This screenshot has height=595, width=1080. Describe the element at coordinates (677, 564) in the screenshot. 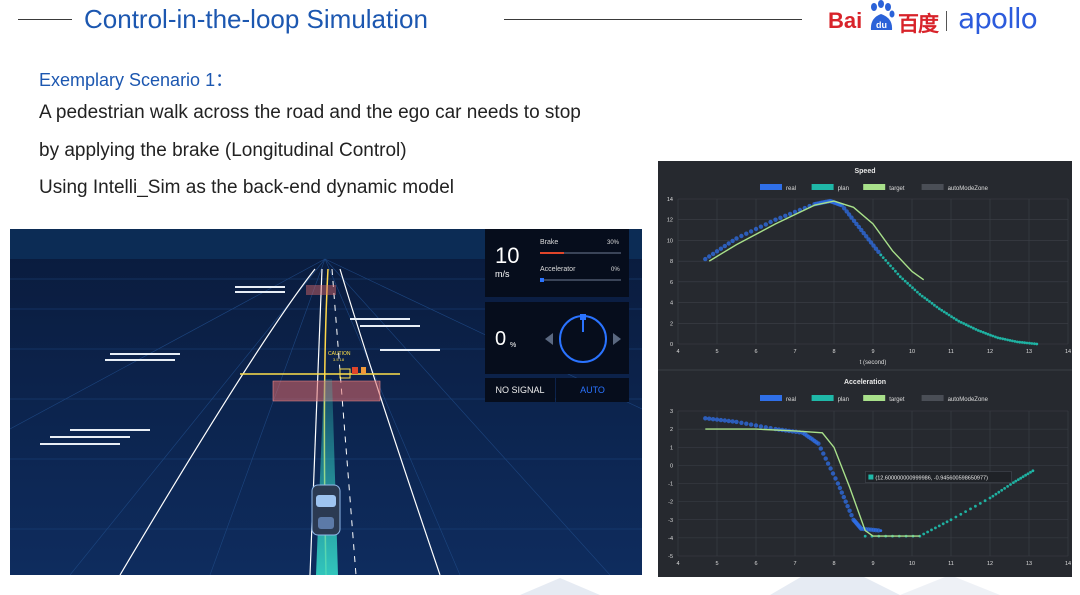

I see `x-tick-label: 4` at that location.